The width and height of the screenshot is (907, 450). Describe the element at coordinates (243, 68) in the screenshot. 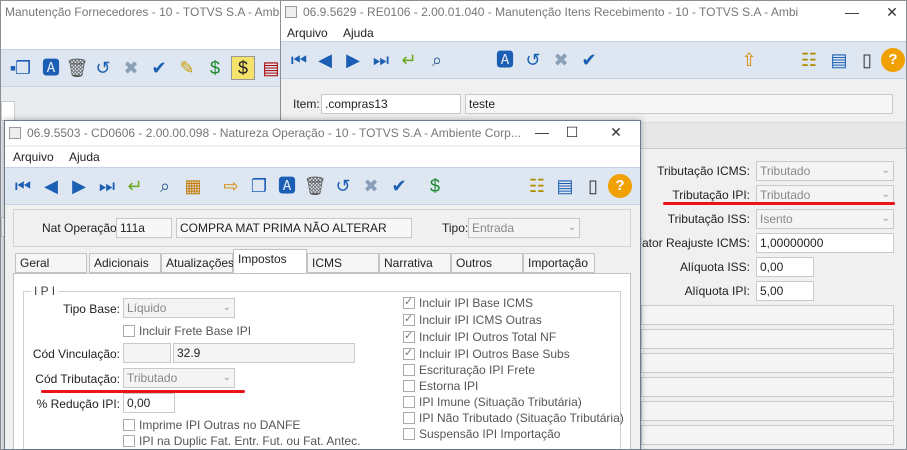

I see `finance-icon: $` at that location.